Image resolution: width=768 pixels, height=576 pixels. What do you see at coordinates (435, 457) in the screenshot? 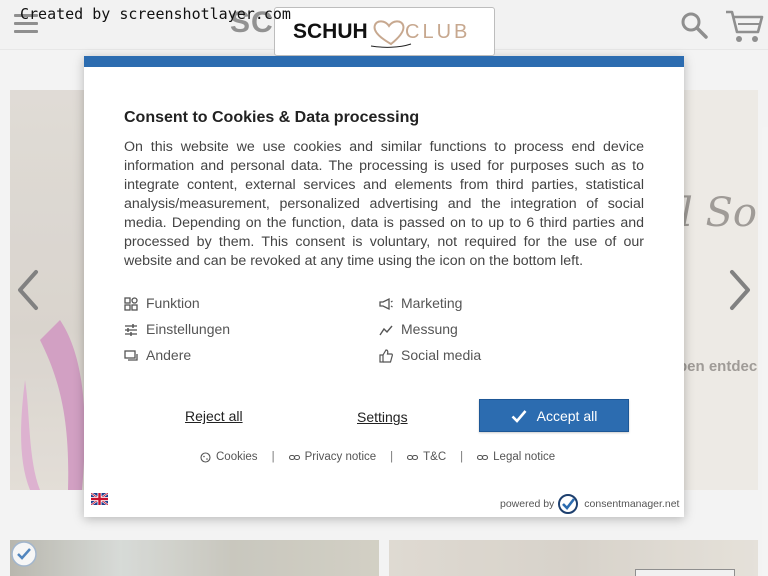
I see `terms-link-label: T&C` at bounding box center [435, 457].